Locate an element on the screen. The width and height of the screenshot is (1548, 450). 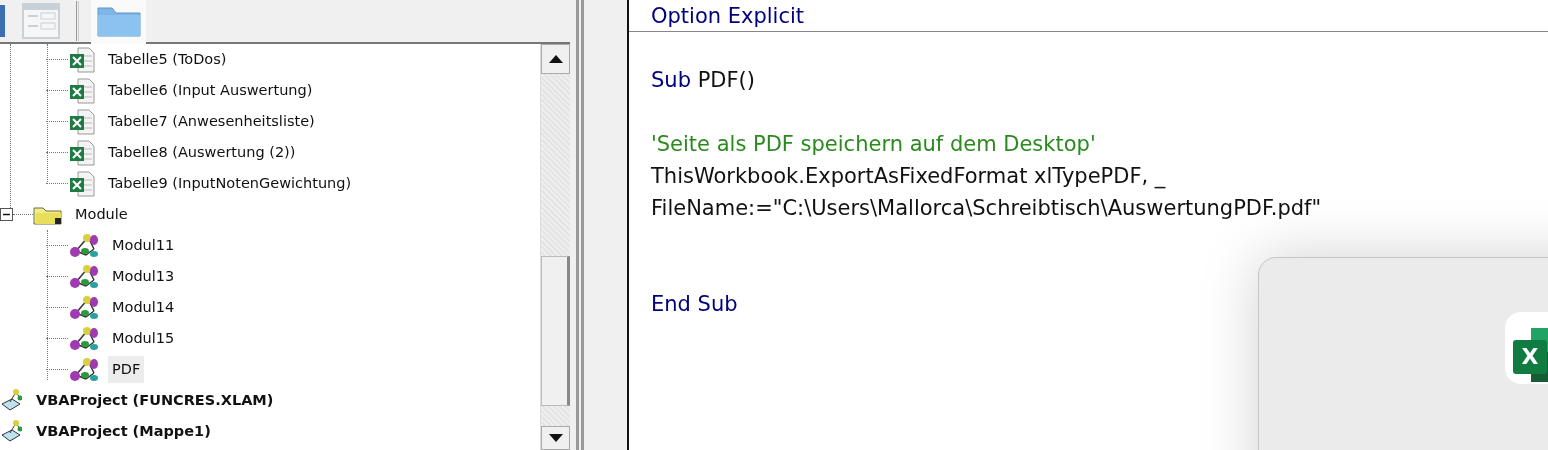
code-line: Option Explicit is located at coordinates (728, 16).